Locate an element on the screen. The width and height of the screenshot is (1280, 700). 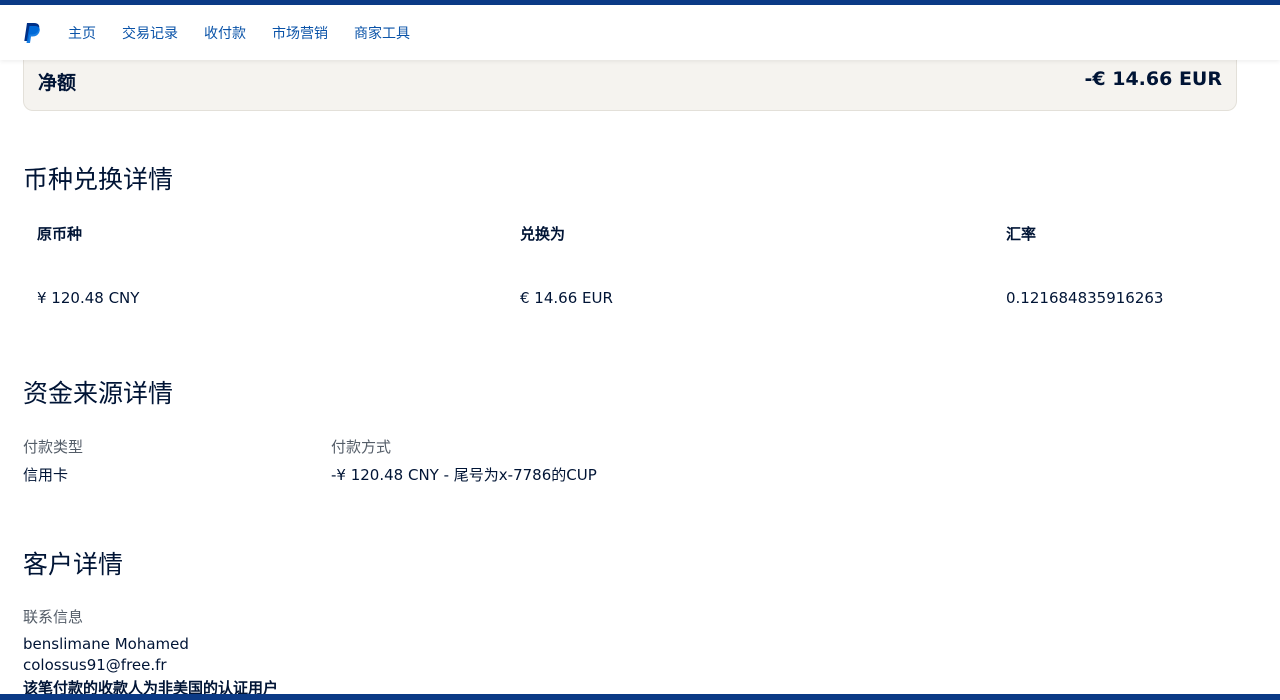
contact-info-label: 联系信息 is located at coordinates (53, 617).